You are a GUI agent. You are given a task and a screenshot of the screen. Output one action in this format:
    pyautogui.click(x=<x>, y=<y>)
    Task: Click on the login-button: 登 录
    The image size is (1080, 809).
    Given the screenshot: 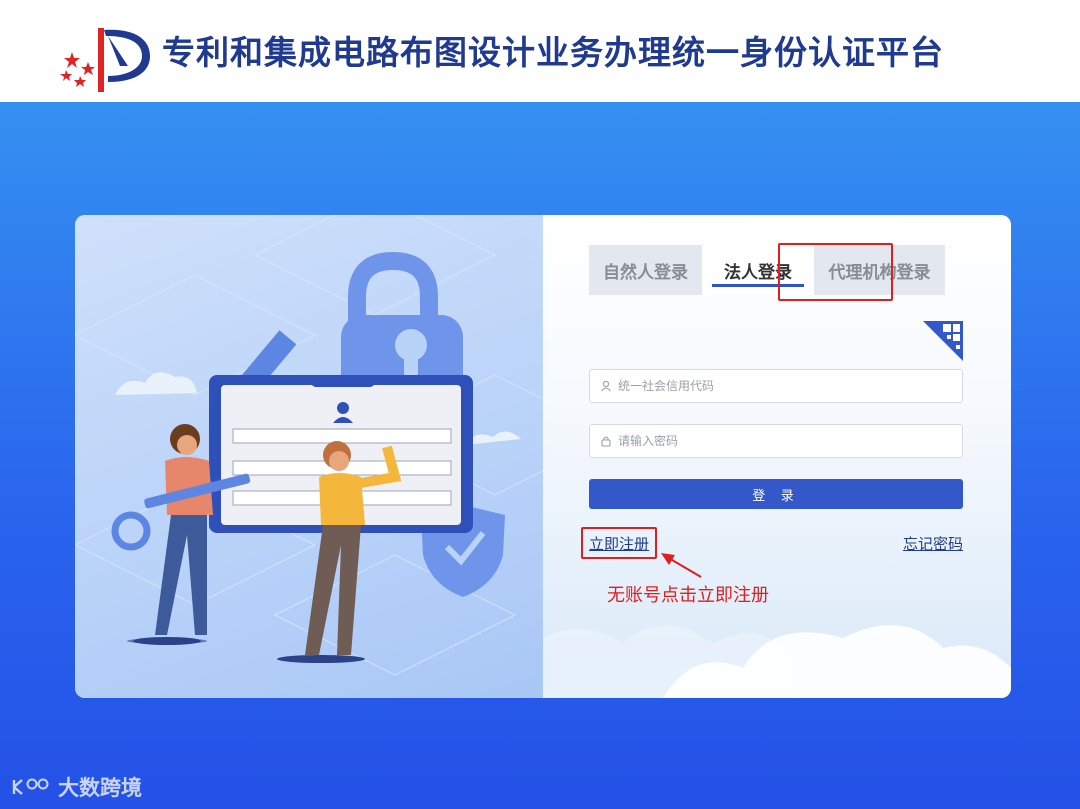 What is the action you would take?
    pyautogui.click(x=776, y=494)
    